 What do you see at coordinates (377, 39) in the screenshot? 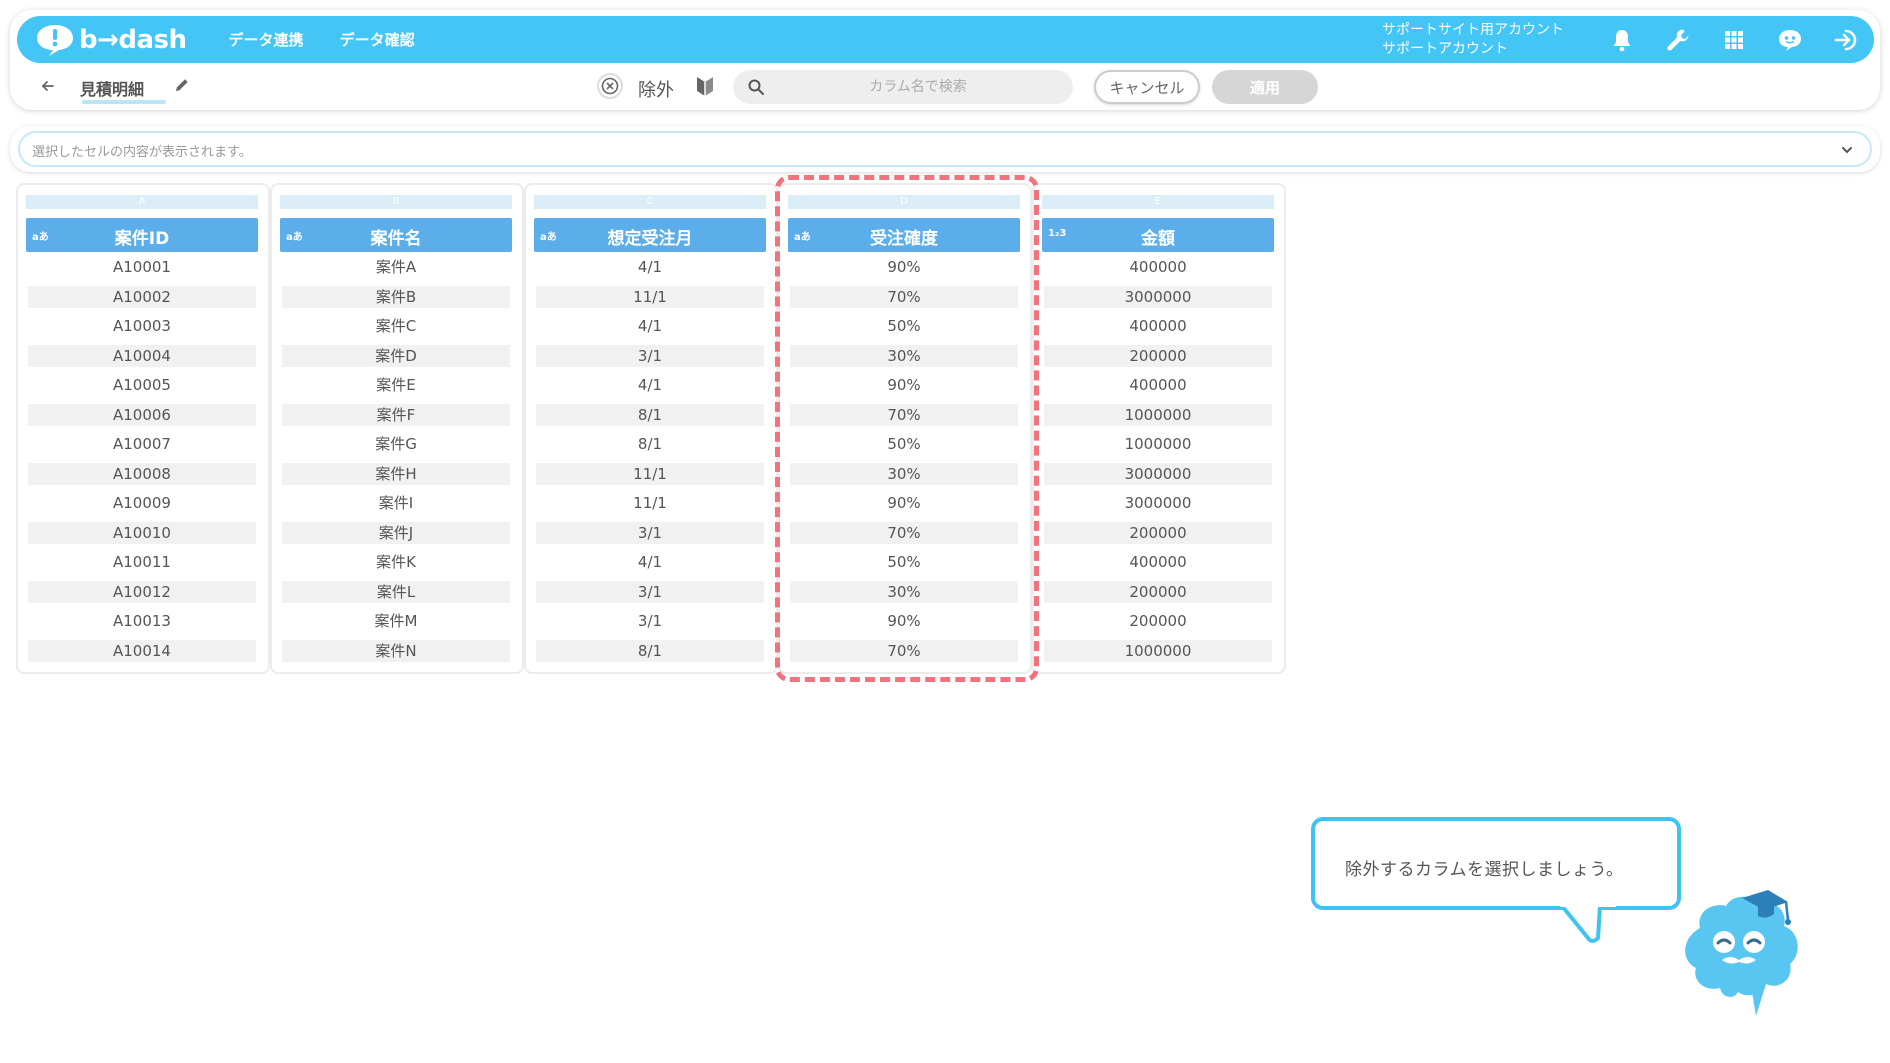
I see `nav-link-data-check: データ確認` at bounding box center [377, 39].